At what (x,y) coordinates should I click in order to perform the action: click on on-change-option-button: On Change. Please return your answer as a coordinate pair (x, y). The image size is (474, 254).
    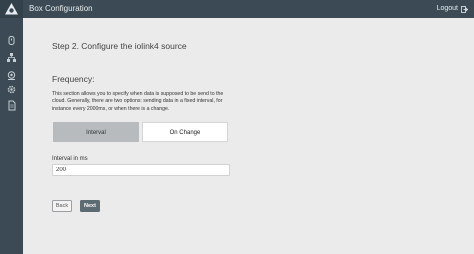
    Looking at the image, I should click on (185, 132).